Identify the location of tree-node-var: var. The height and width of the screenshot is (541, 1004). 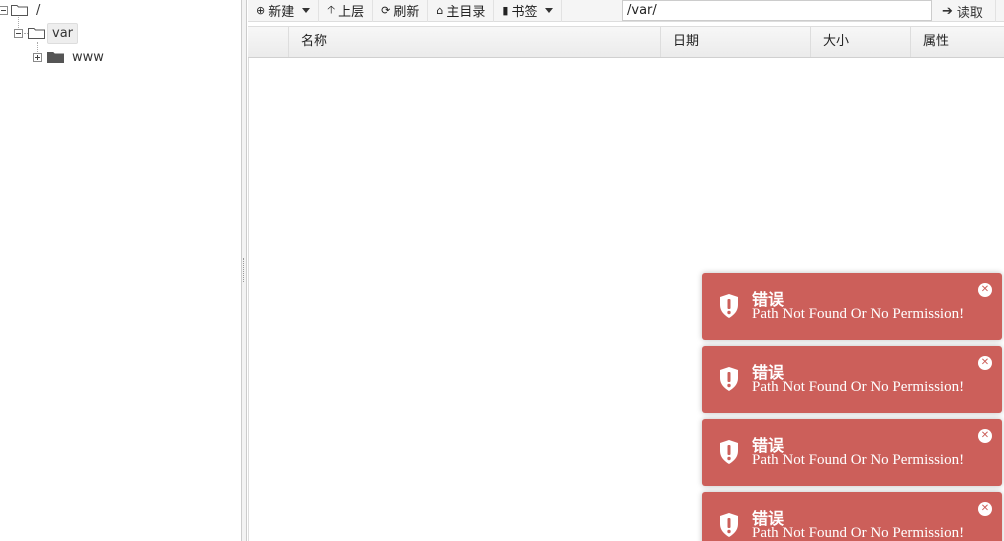
(46, 33).